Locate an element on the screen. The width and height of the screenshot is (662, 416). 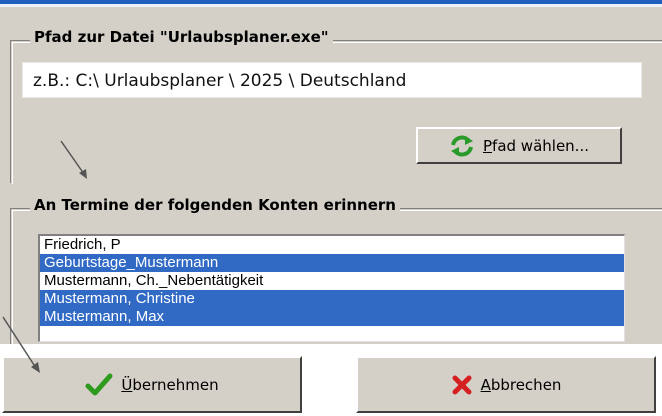
cross-icon is located at coordinates (462, 385).